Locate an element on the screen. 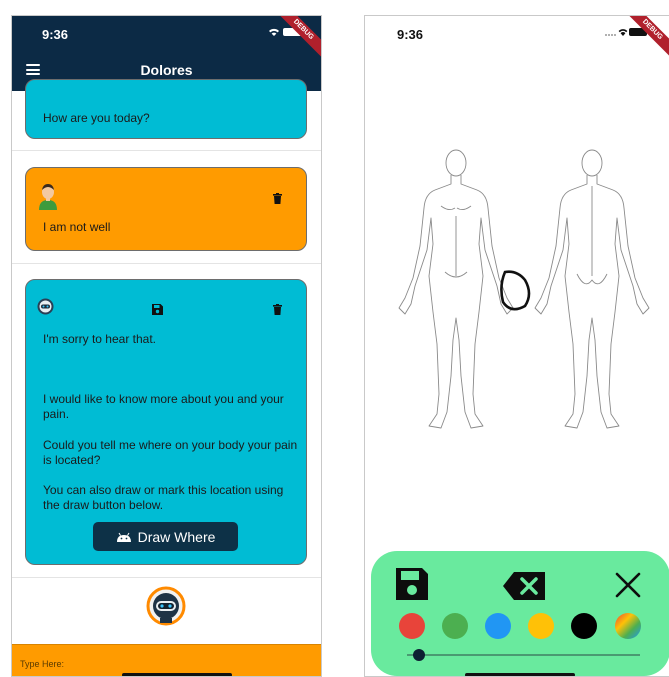  save-button is located at coordinates (412, 585).